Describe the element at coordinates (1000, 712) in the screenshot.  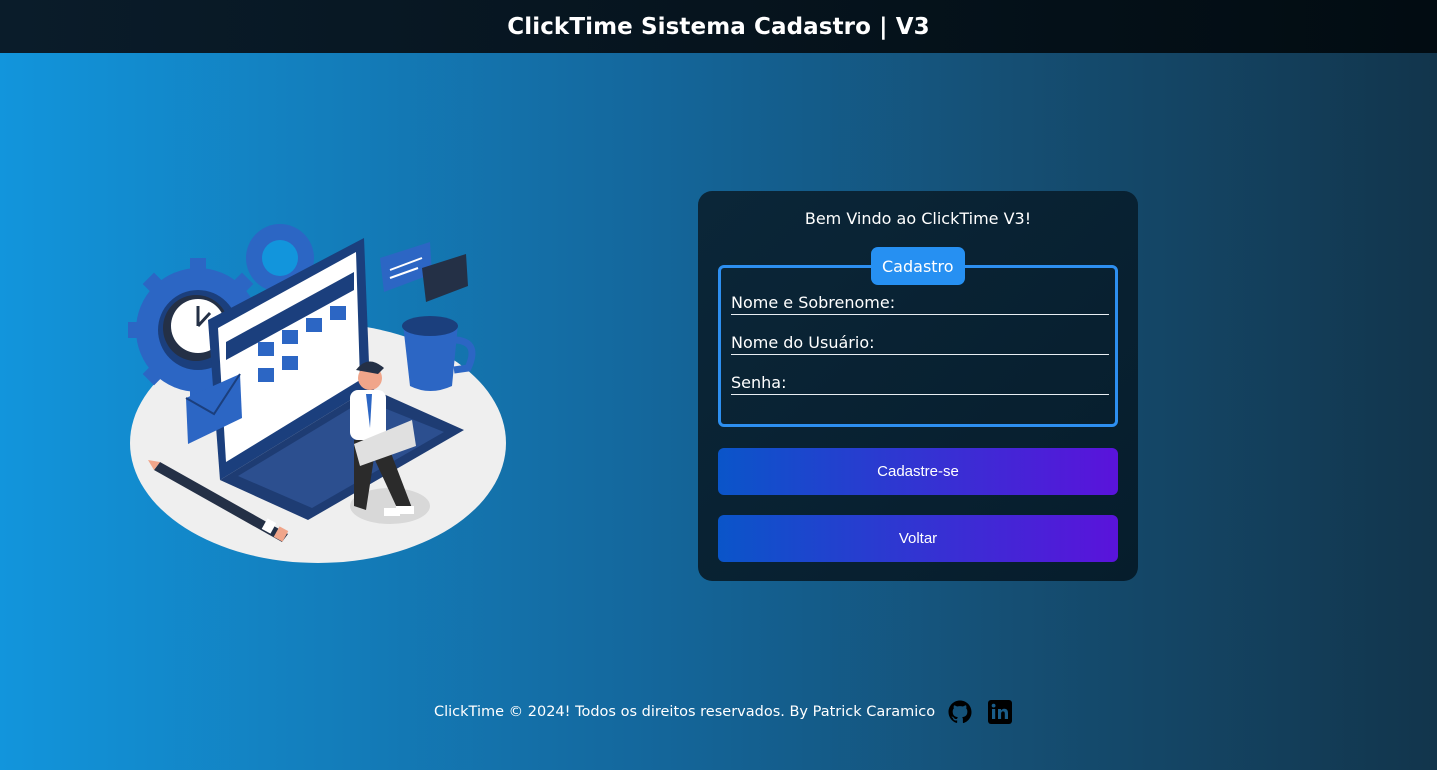
I see `linkedin-icon` at that location.